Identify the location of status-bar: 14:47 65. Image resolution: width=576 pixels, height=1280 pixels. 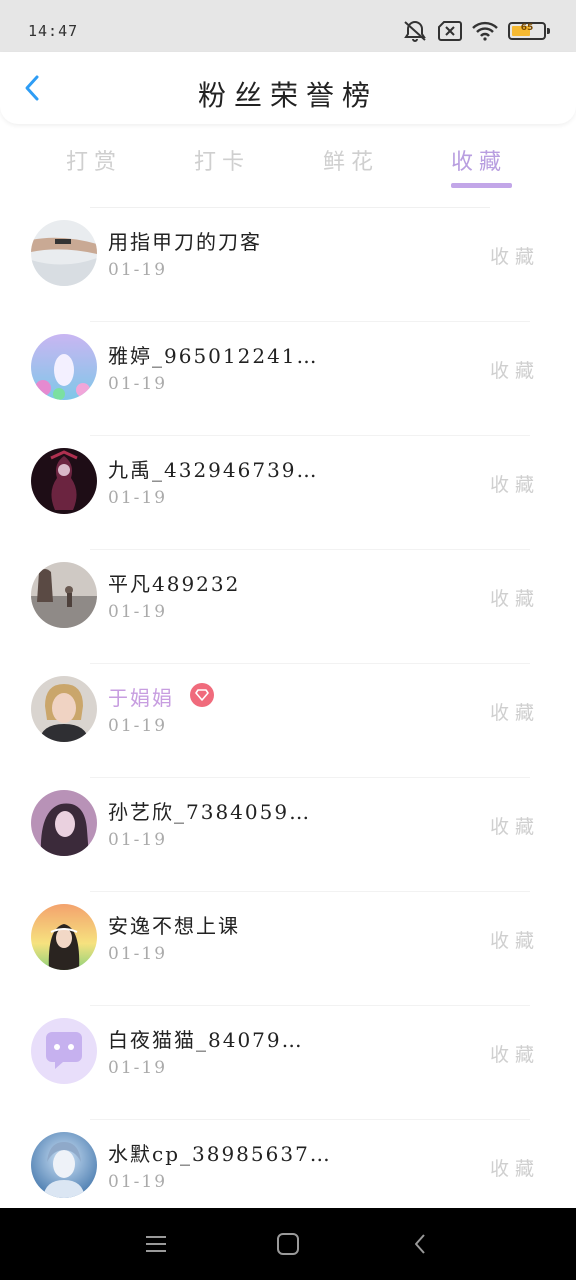
(288, 26).